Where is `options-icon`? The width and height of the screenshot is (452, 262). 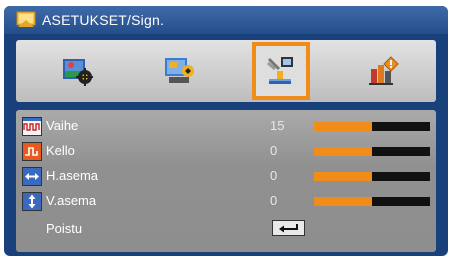 options-icon is located at coordinates (384, 70).